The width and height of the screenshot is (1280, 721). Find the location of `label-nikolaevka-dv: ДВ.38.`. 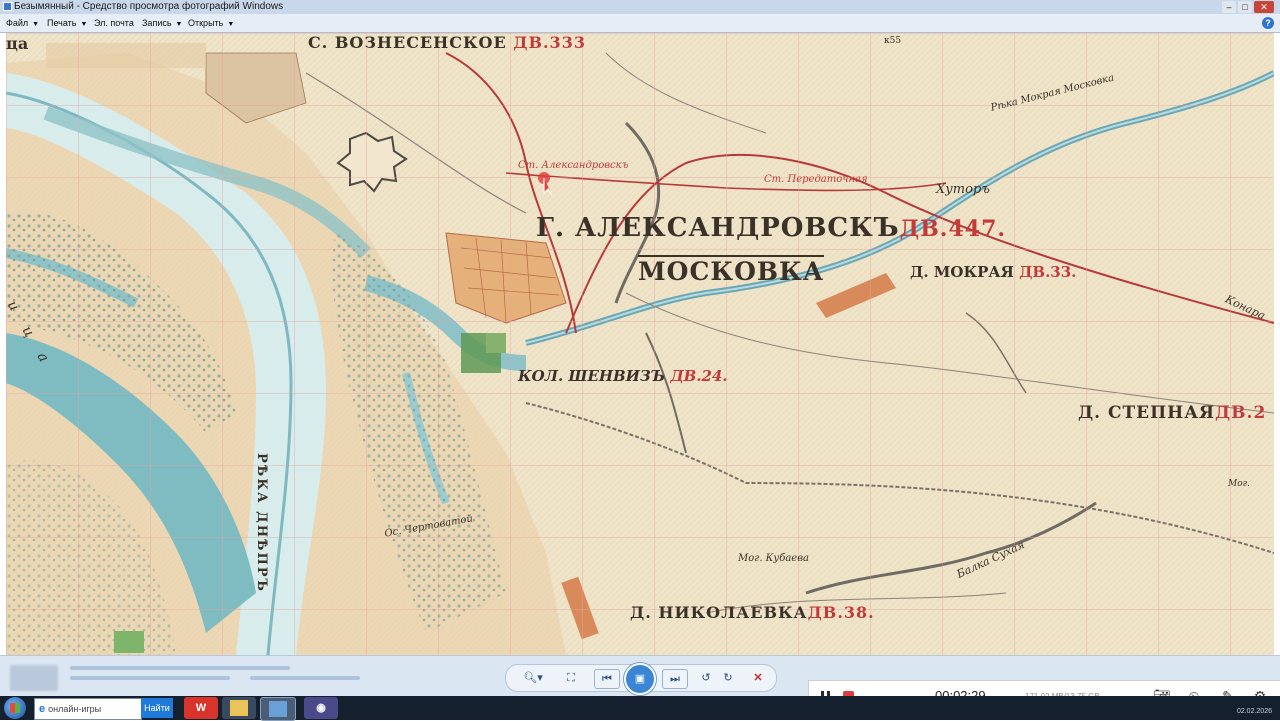

label-nikolaevka-dv: ДВ.38. is located at coordinates (841, 612).